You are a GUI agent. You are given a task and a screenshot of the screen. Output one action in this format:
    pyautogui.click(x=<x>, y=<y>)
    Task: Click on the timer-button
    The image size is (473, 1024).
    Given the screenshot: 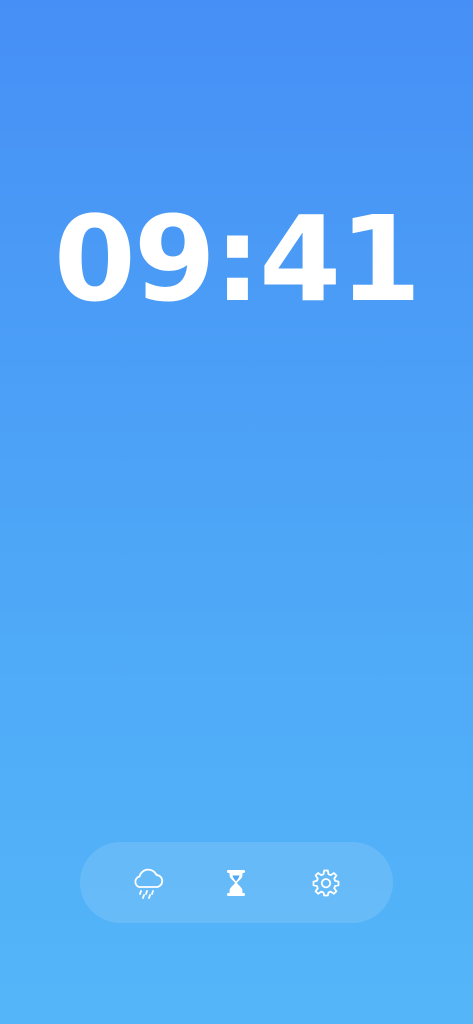 What is the action you would take?
    pyautogui.click(x=236, y=883)
    